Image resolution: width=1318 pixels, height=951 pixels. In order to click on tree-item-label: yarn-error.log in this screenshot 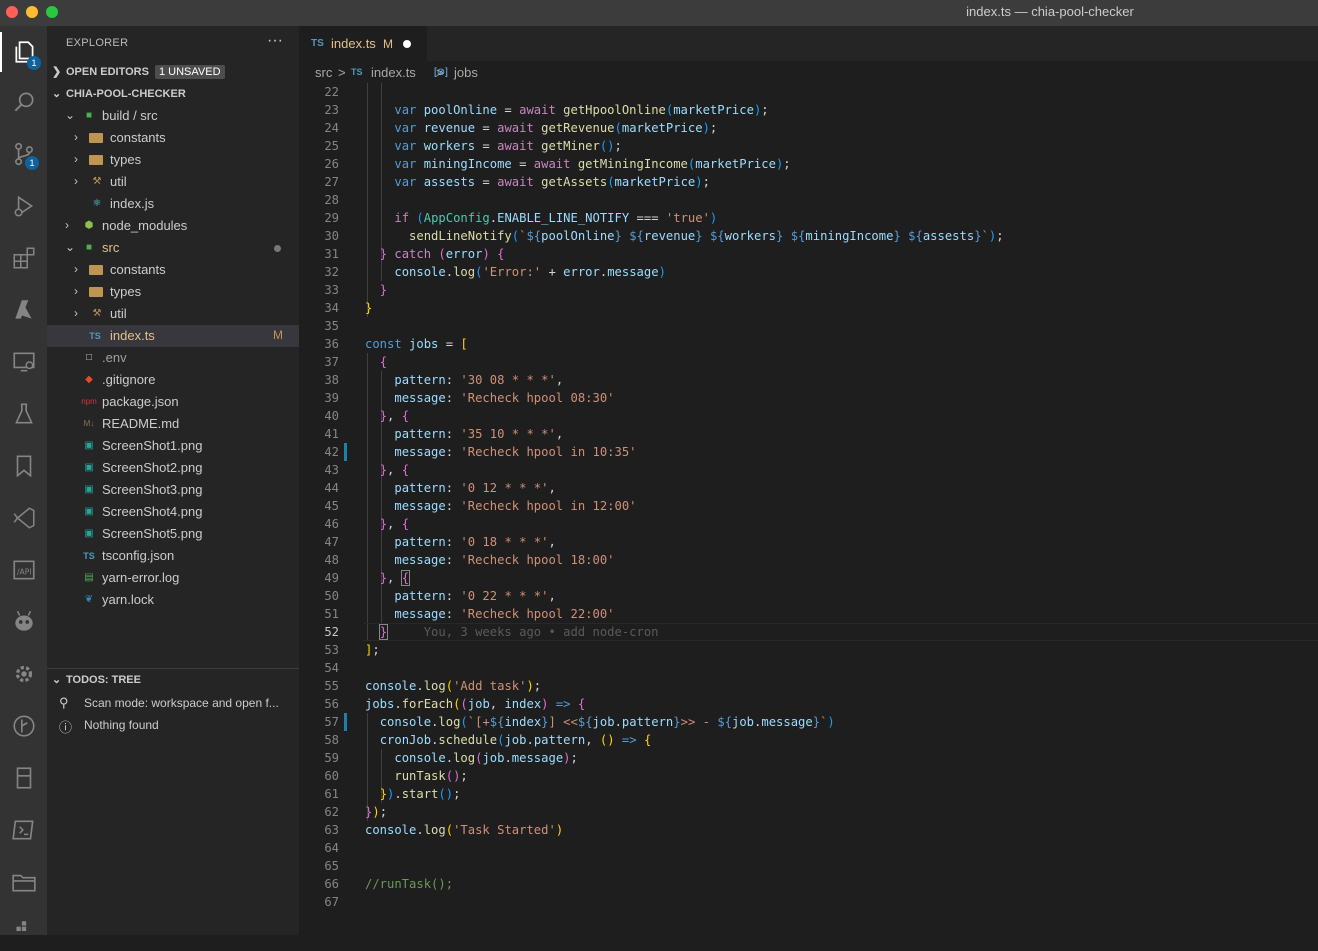, I will do `click(141, 577)`.